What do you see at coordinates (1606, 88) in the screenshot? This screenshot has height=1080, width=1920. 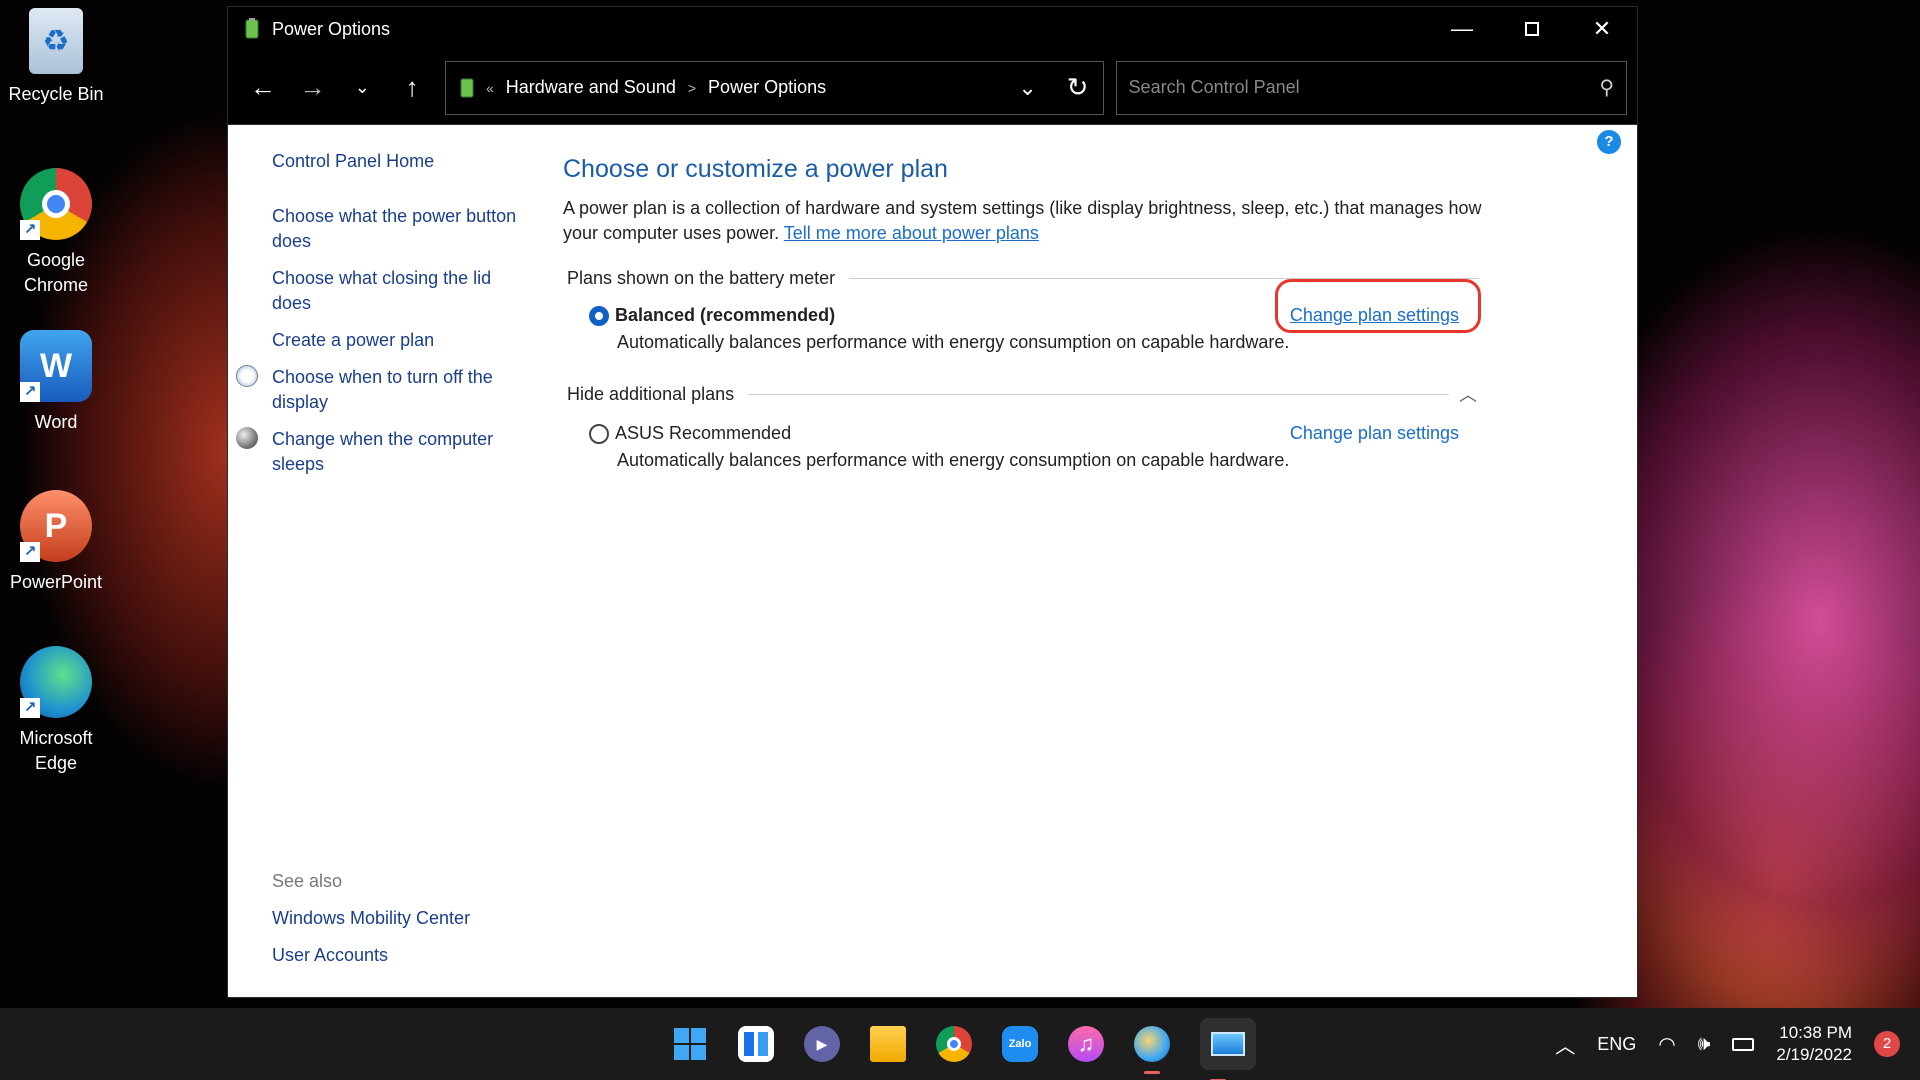 I see `search-icon: ⚲` at bounding box center [1606, 88].